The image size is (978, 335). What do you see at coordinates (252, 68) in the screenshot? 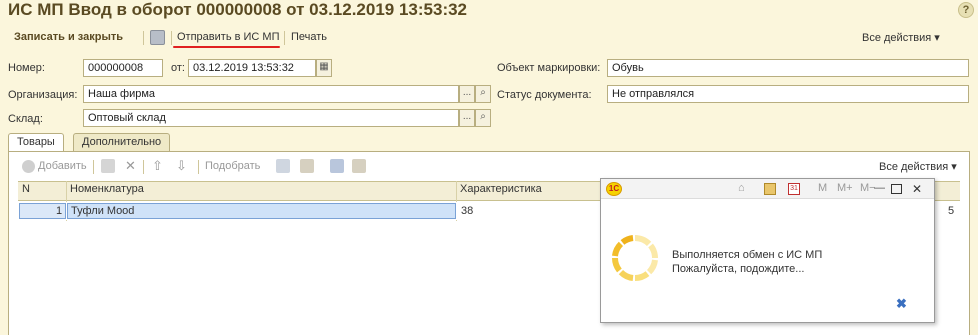
I see `date-field: 03.12.2019 13:53:32` at bounding box center [252, 68].